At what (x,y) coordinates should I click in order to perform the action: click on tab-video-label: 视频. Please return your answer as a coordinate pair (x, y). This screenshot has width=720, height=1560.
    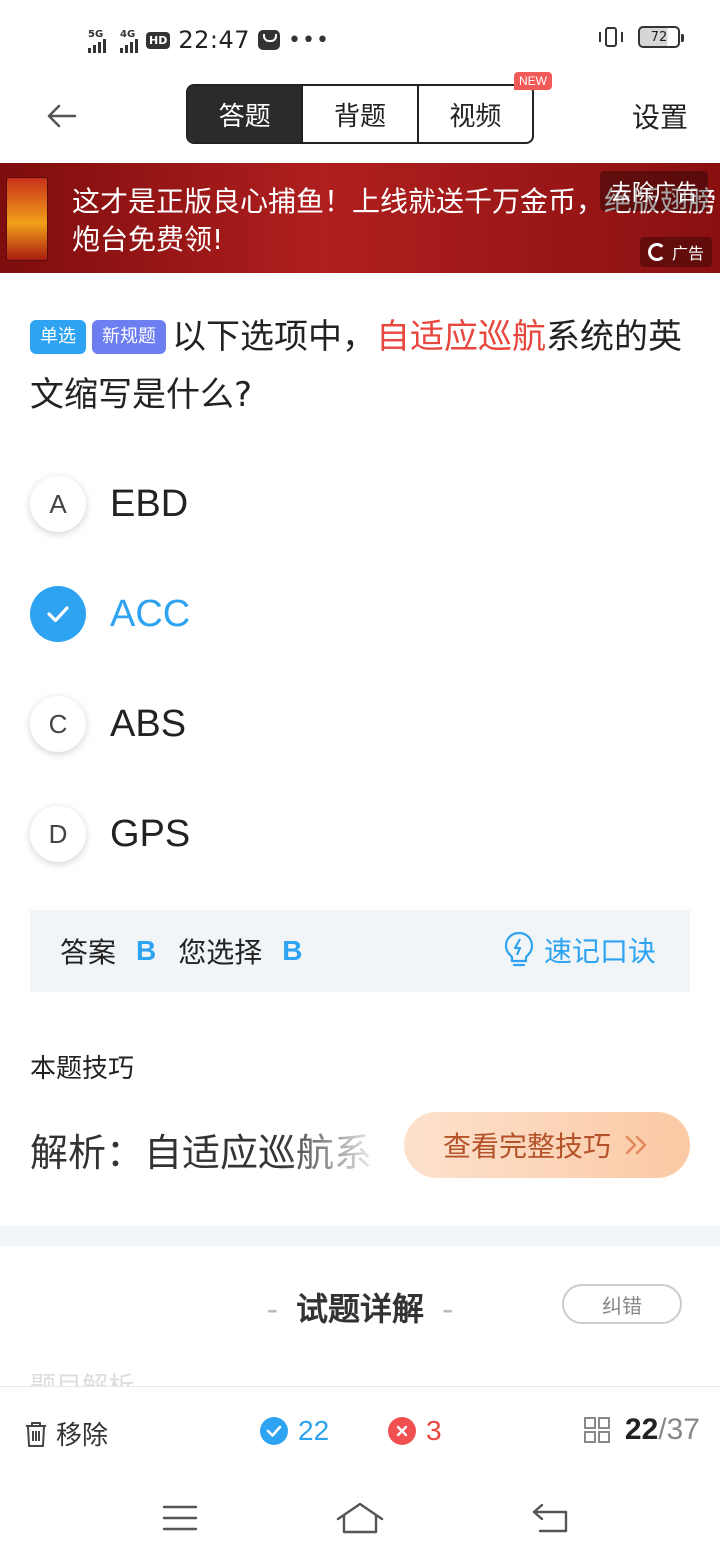
    Looking at the image, I should click on (475, 116).